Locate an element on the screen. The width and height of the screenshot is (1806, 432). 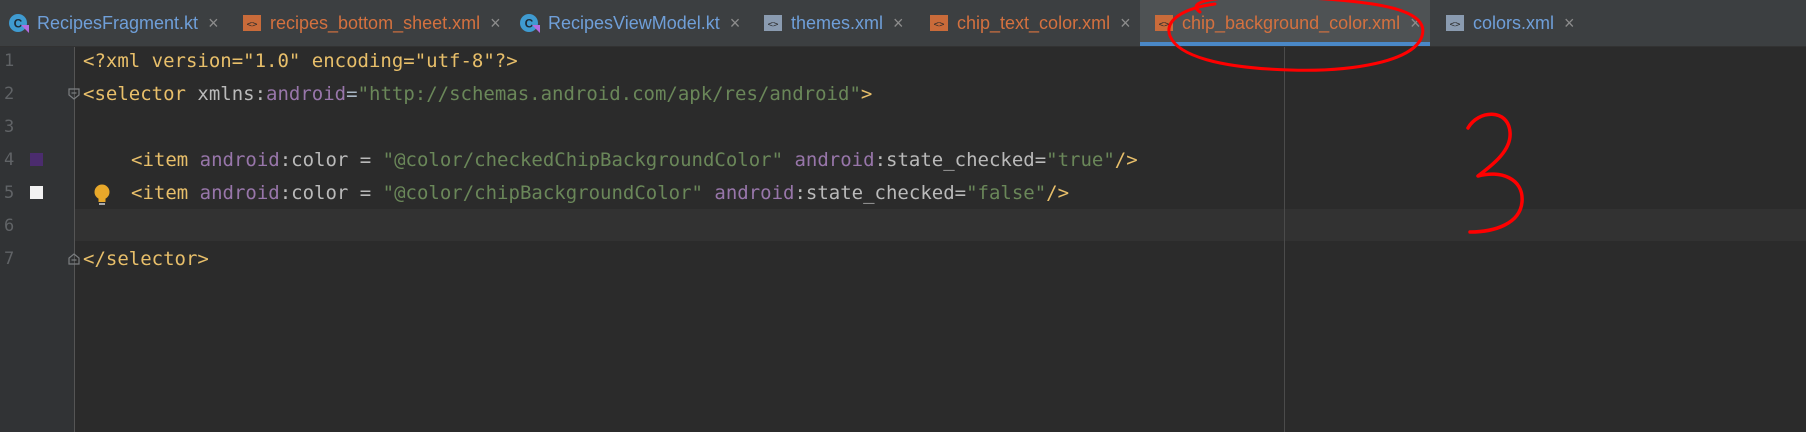
line-number: 6 is located at coordinates (9, 226).